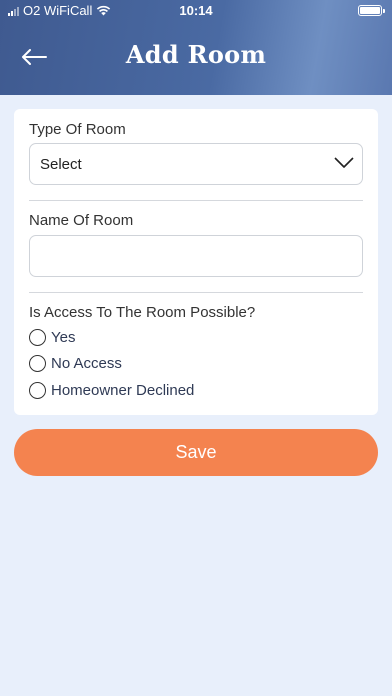 The height and width of the screenshot is (696, 392). I want to click on chevron-down-icon, so click(344, 162).